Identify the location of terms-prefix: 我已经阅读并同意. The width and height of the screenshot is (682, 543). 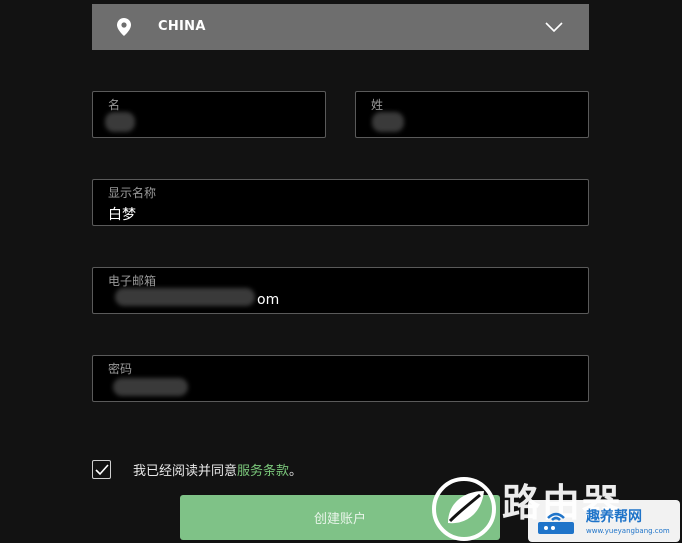
(185, 471).